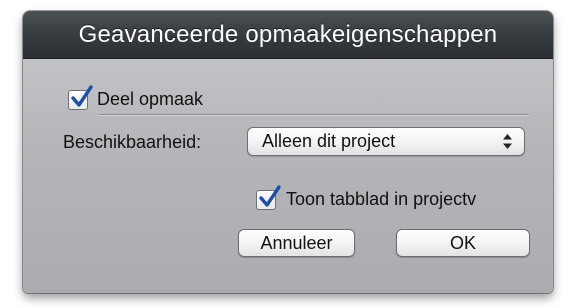 This screenshot has height=308, width=576. I want to click on dialog-titlebar: Geavanceerde opmaakeigenschappen, so click(288, 35).